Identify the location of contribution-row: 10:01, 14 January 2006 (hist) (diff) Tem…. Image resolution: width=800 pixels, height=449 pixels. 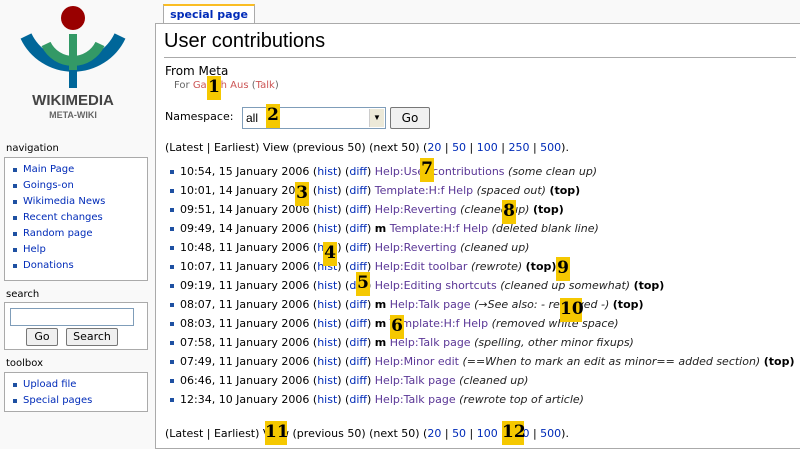
(482, 190).